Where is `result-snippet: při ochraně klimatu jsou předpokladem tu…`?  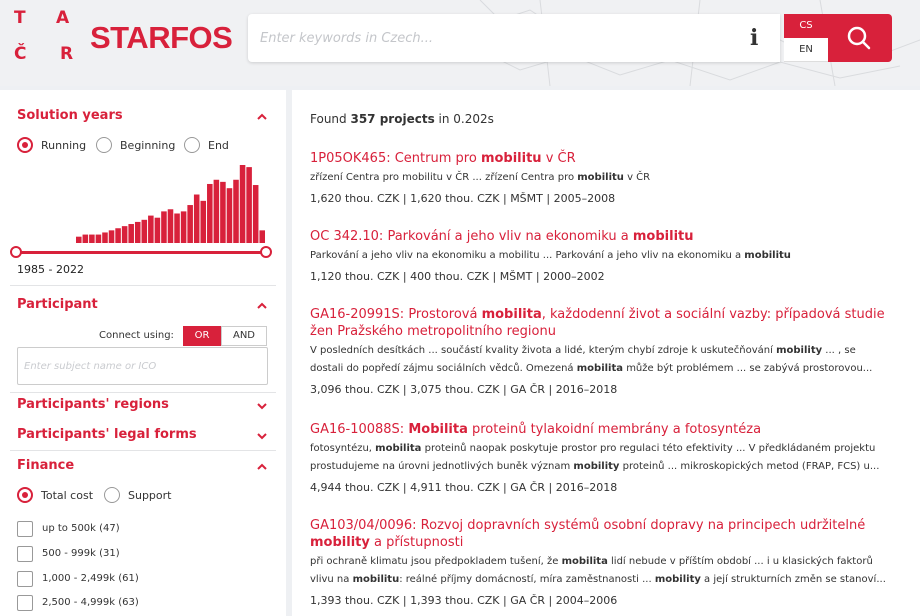
result-snippet: při ochraně klimatu jsou předpokladem tu… is located at coordinates (598, 570).